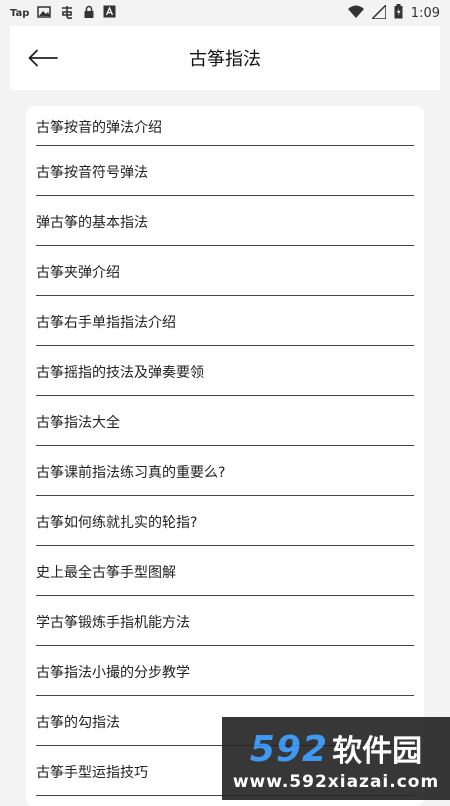 The height and width of the screenshot is (806, 450). What do you see at coordinates (225, 271) in the screenshot?
I see `list-item: 古筝夹弹介绍` at bounding box center [225, 271].